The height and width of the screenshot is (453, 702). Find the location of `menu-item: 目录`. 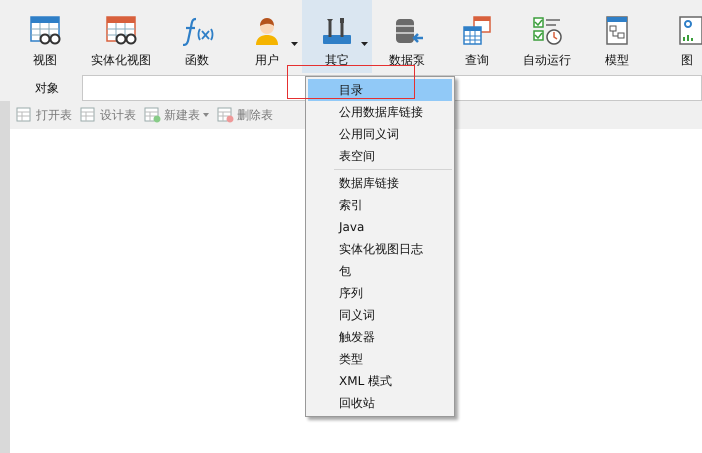

menu-item: 目录 is located at coordinates (380, 90).